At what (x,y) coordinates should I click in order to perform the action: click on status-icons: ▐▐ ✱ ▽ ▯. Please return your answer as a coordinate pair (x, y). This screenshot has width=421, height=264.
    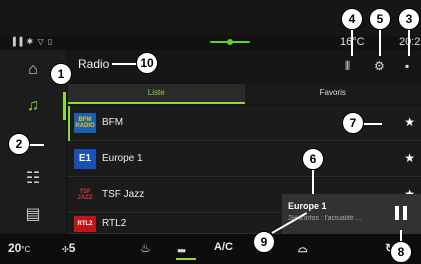
    Looking at the image, I should click on (32, 41).